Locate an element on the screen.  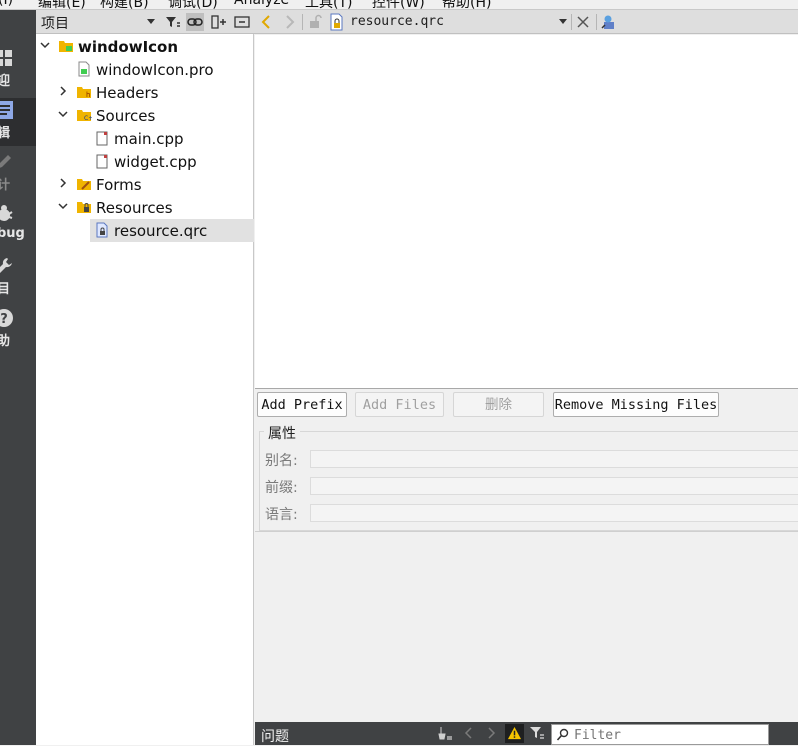
tree-item-resources: Resources is located at coordinates (145, 207).